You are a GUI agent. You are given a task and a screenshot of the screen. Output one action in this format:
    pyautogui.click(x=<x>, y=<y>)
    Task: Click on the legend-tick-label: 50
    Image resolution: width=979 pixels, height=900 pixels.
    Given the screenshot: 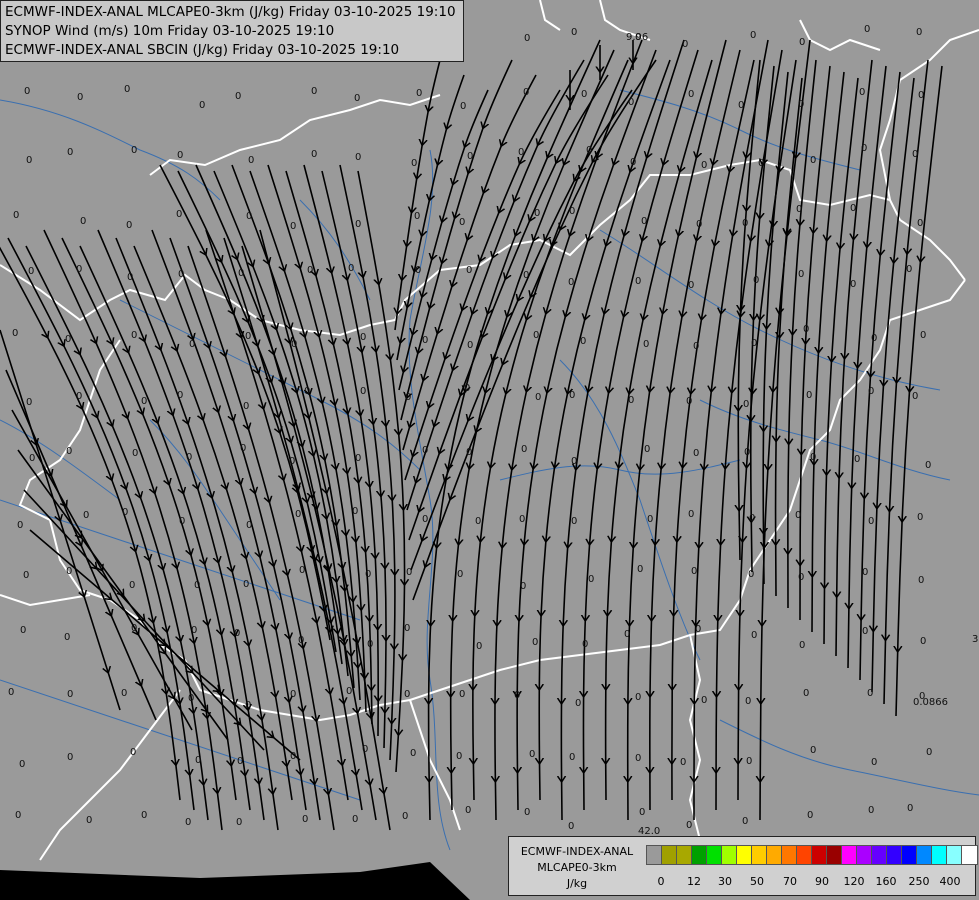 What is the action you would take?
    pyautogui.click(x=757, y=881)
    